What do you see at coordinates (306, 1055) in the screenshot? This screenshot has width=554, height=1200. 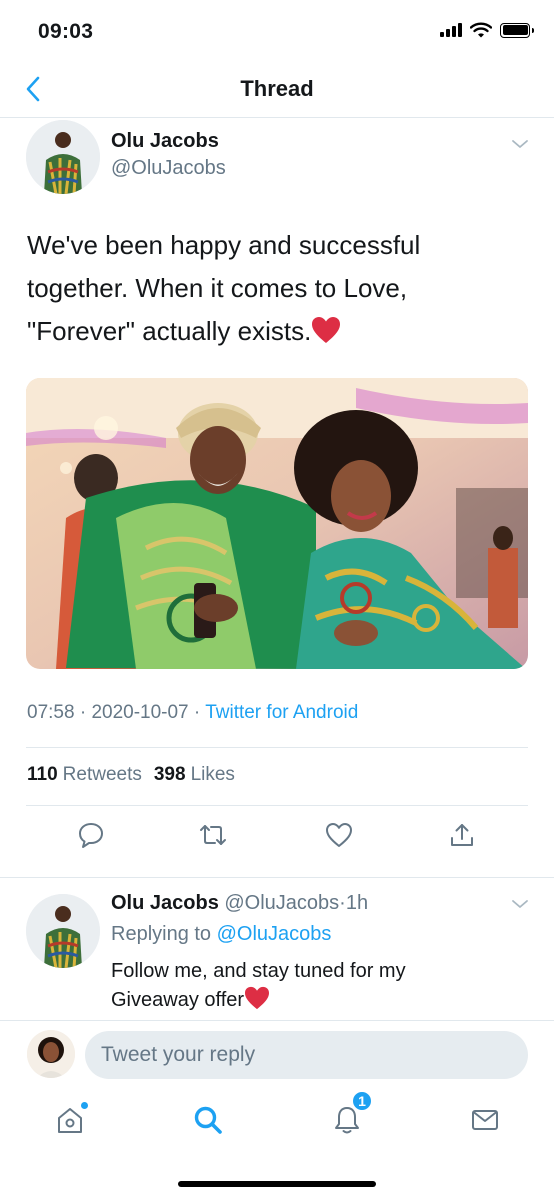 I see `reply-input` at bounding box center [306, 1055].